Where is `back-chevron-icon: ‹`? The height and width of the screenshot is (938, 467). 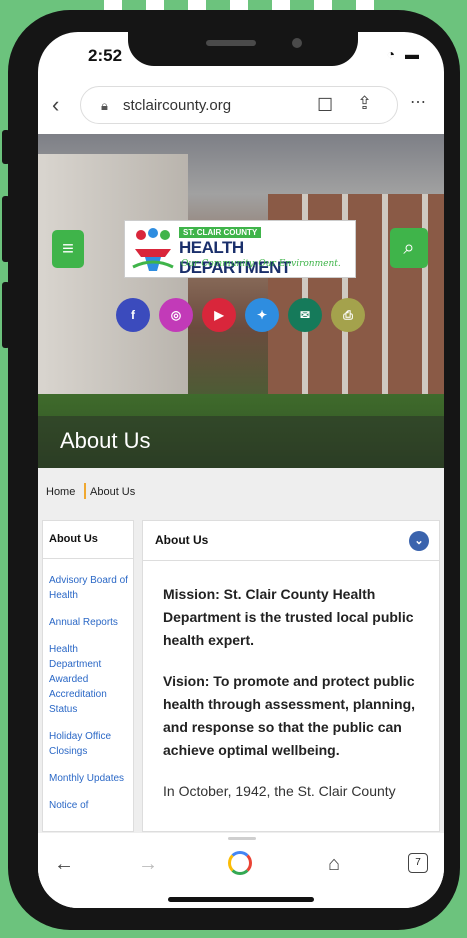
back-chevron-icon: ‹ is located at coordinates (55, 105).